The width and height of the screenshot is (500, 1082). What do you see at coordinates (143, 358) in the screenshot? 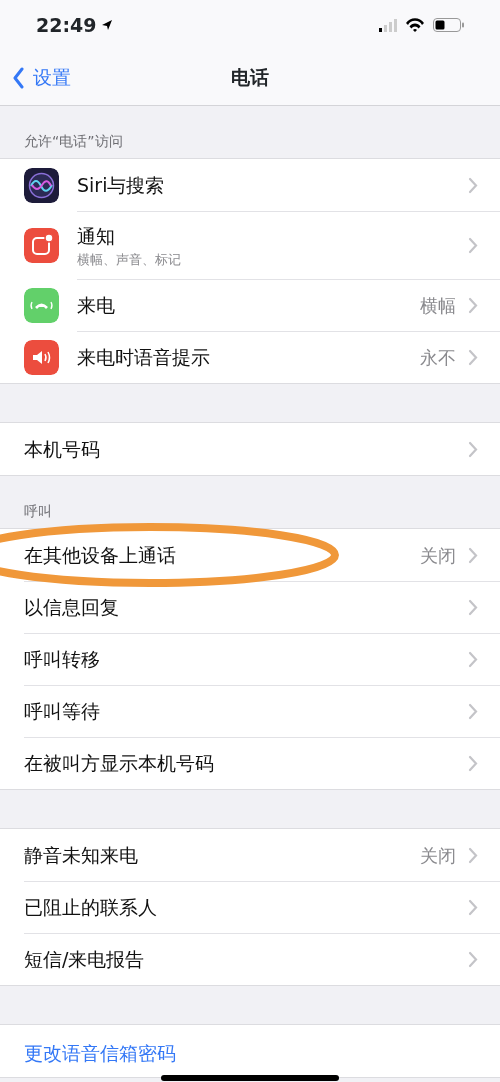
I see `row-label: 来电时语音提示` at bounding box center [143, 358].